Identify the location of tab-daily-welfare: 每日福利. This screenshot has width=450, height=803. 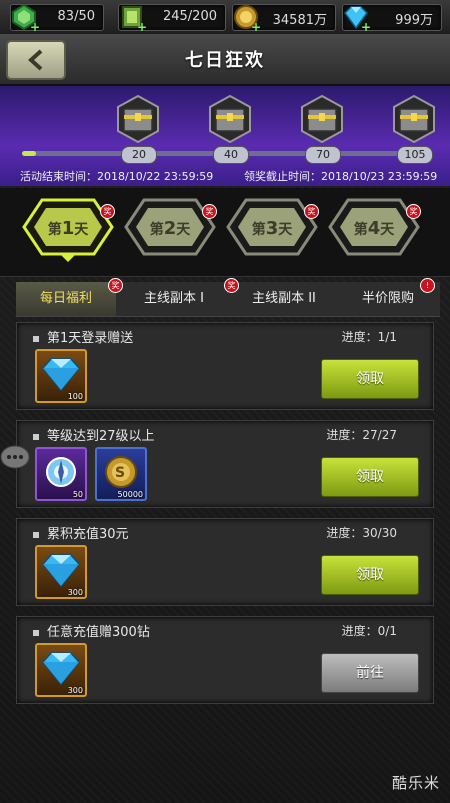
(66, 299).